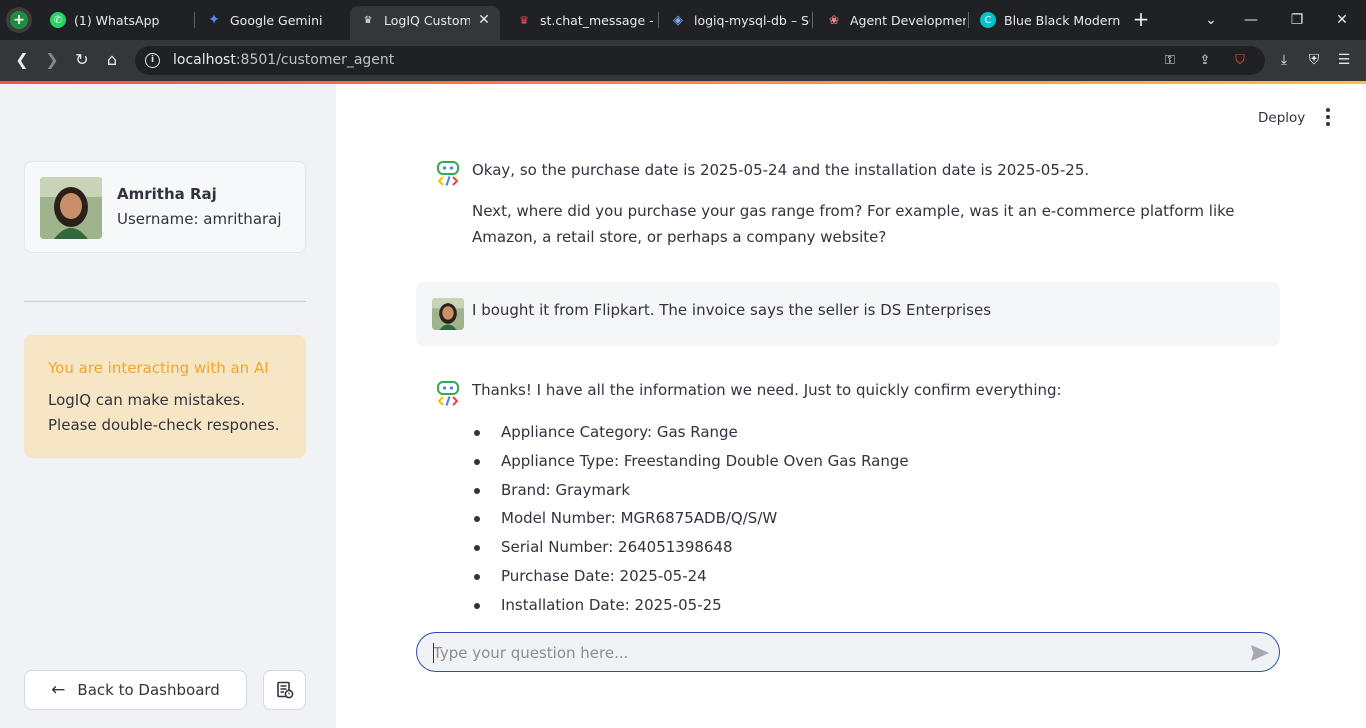 This screenshot has width=1366, height=728. I want to click on restore-icon: ❐, so click(1297, 20).